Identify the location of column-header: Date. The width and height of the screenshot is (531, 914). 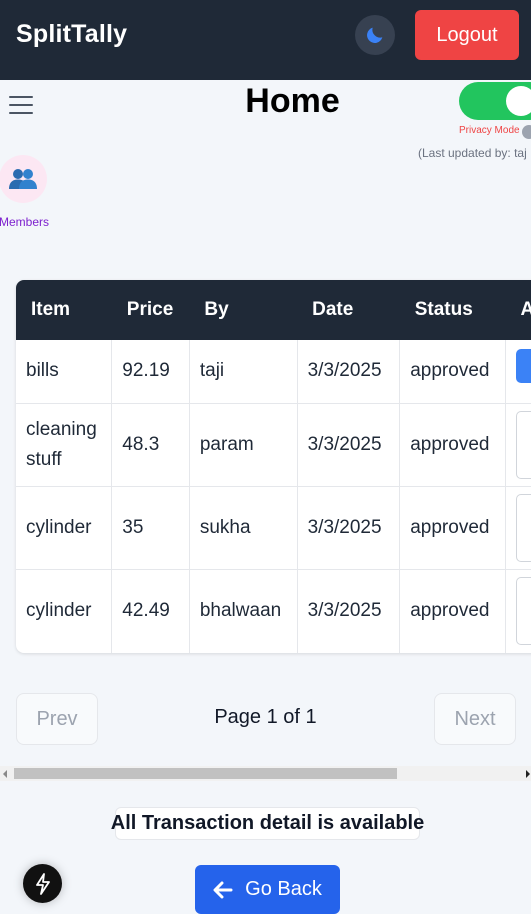
(333, 309).